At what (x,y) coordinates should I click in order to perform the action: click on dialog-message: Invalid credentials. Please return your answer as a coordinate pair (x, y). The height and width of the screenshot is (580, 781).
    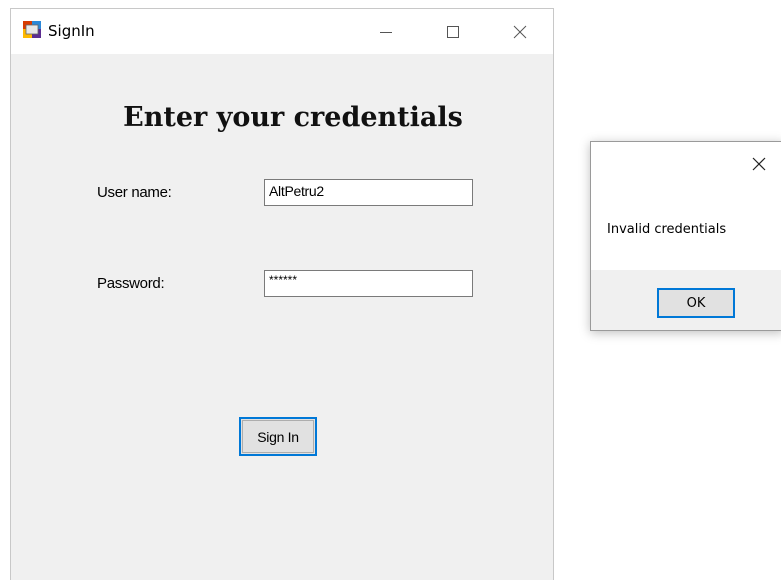
    Looking at the image, I should click on (667, 229).